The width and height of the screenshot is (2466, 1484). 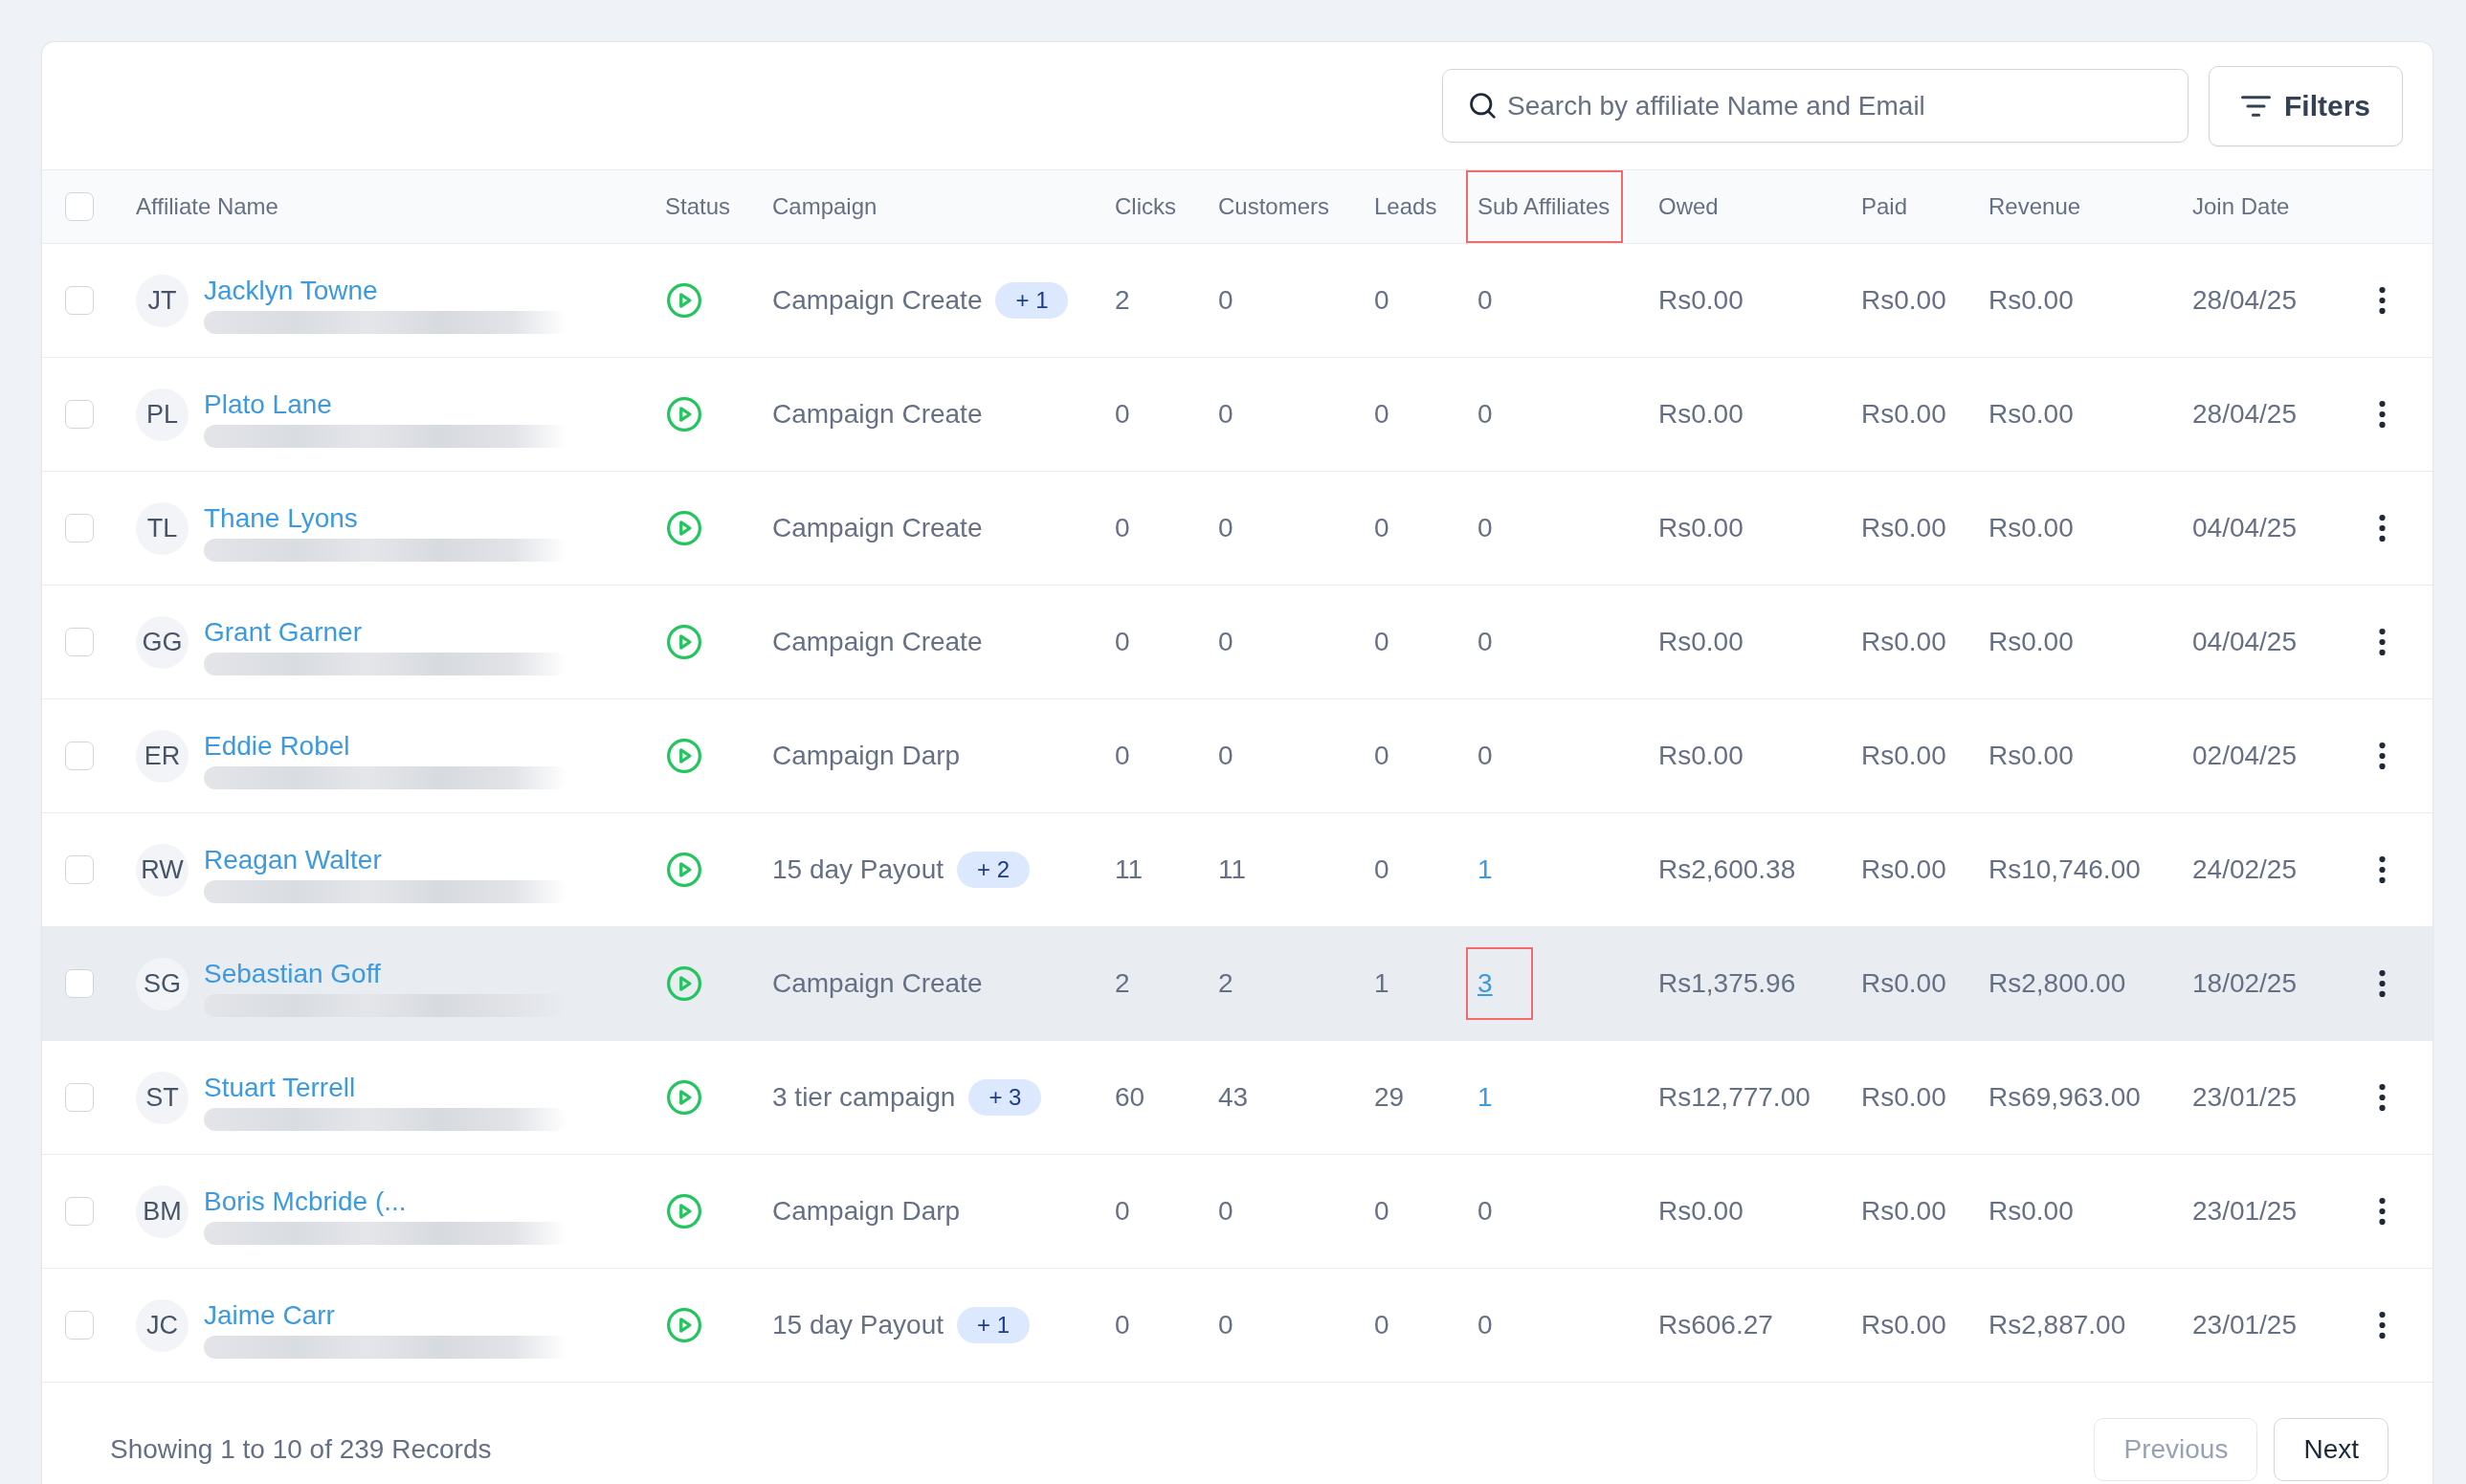 I want to click on table-cell: Rs10,746.00, so click(x=2064, y=869).